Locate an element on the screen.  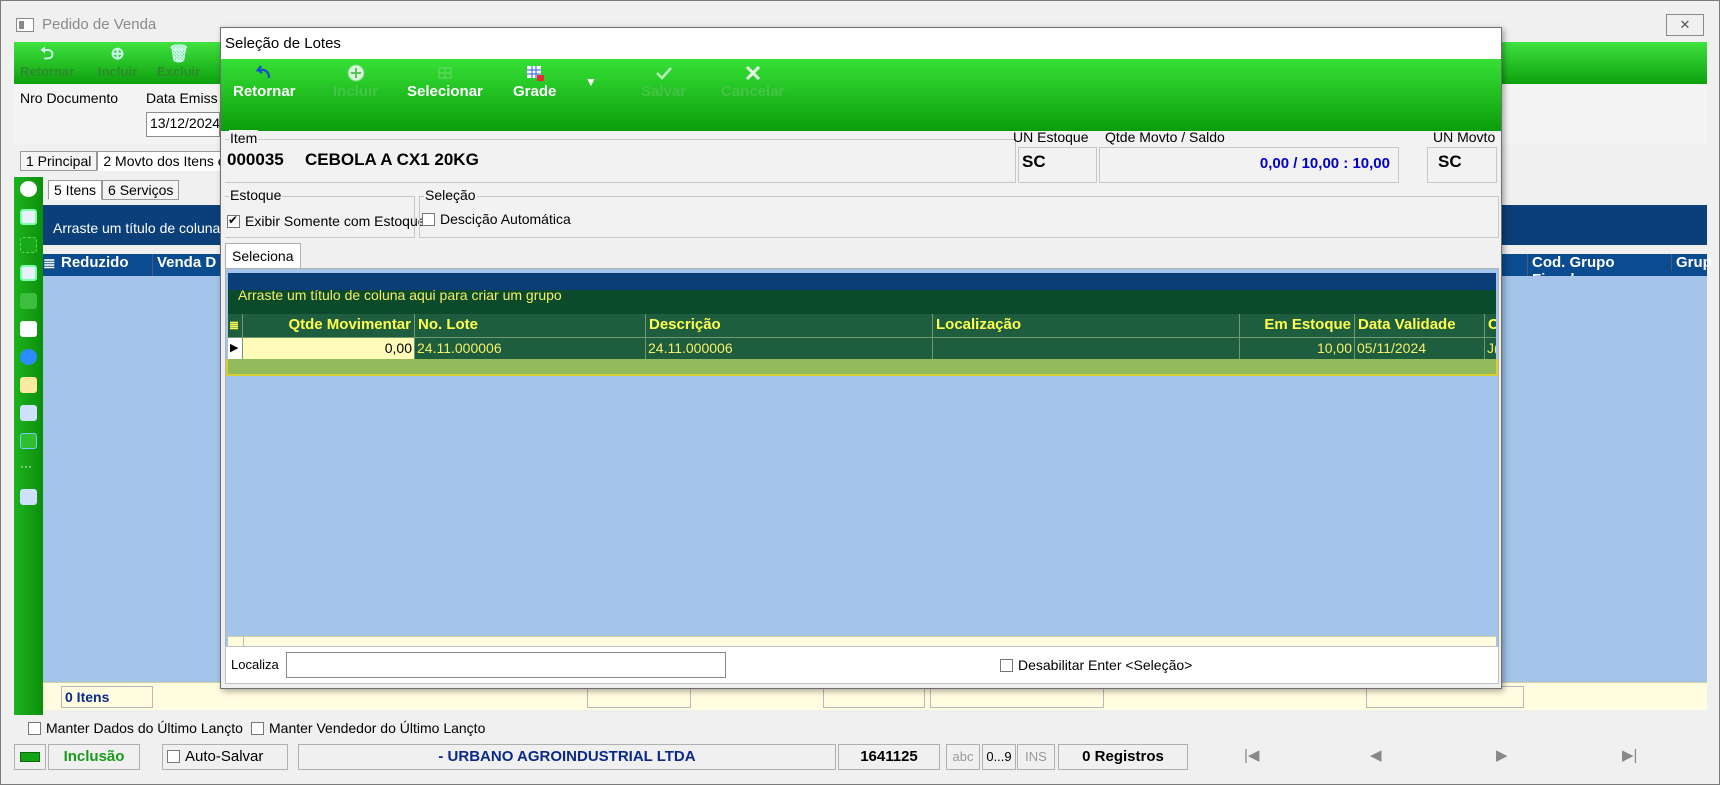
more-icon: ··· is located at coordinates (28, 468).